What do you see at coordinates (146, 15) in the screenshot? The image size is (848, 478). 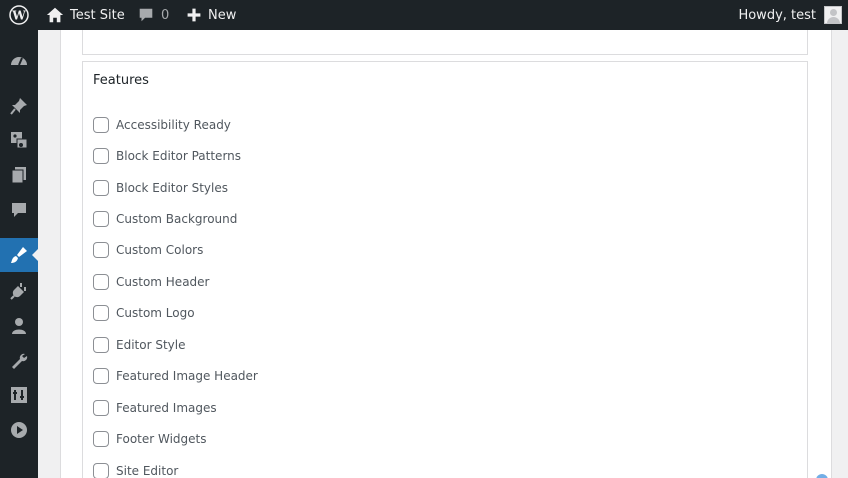 I see `comment-bubble-icon` at bounding box center [146, 15].